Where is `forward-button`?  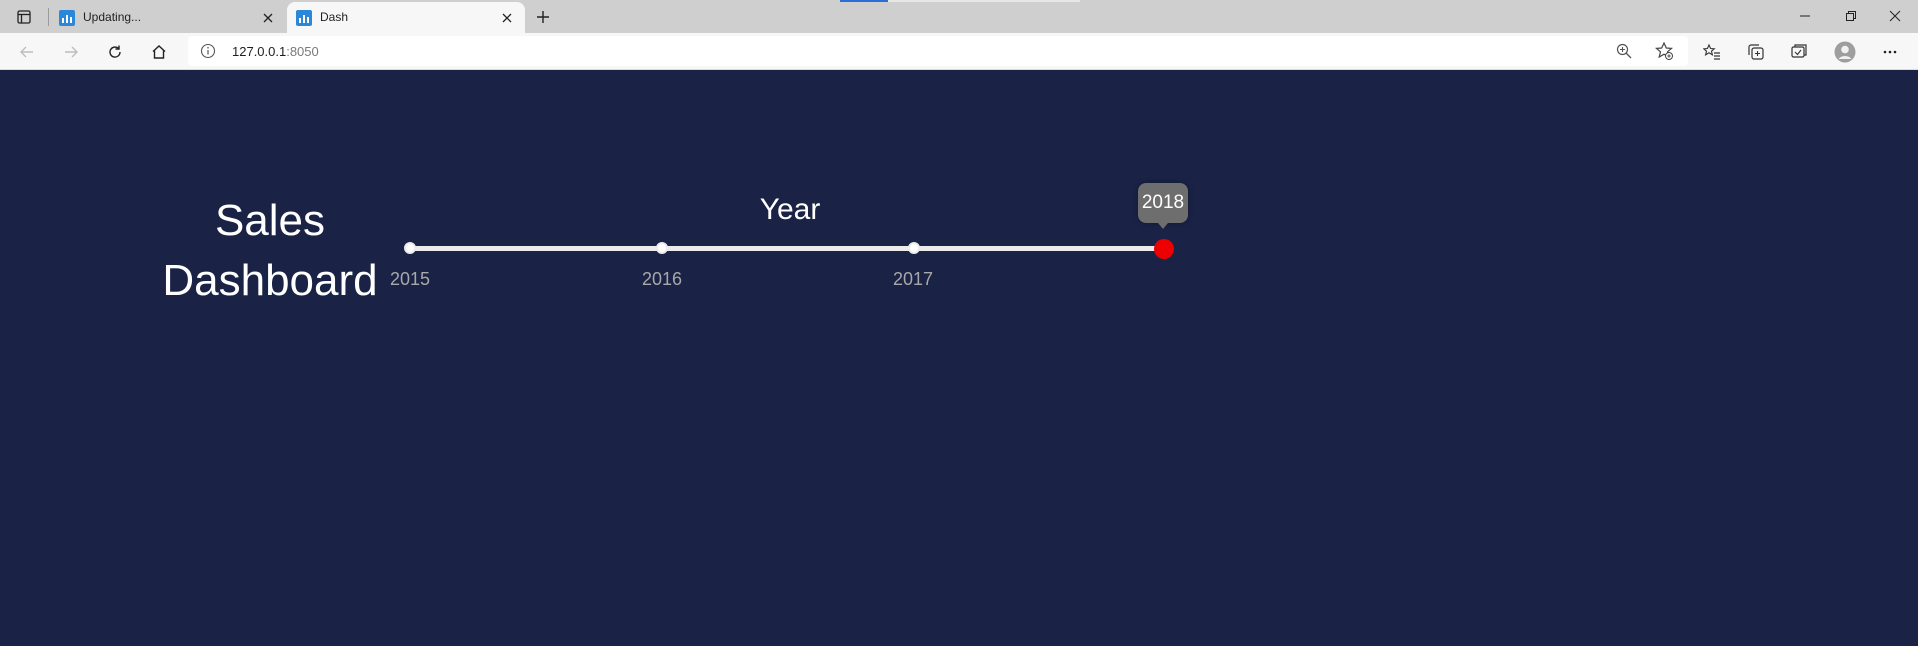 forward-button is located at coordinates (71, 52).